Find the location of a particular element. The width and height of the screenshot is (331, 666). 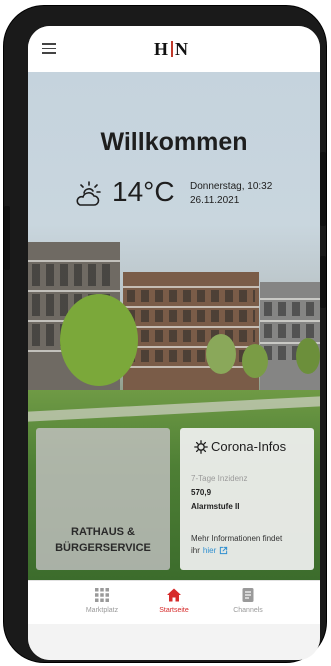

rathaus-card: RATHAUS & BÜRGERSERVICE is located at coordinates (103, 499).